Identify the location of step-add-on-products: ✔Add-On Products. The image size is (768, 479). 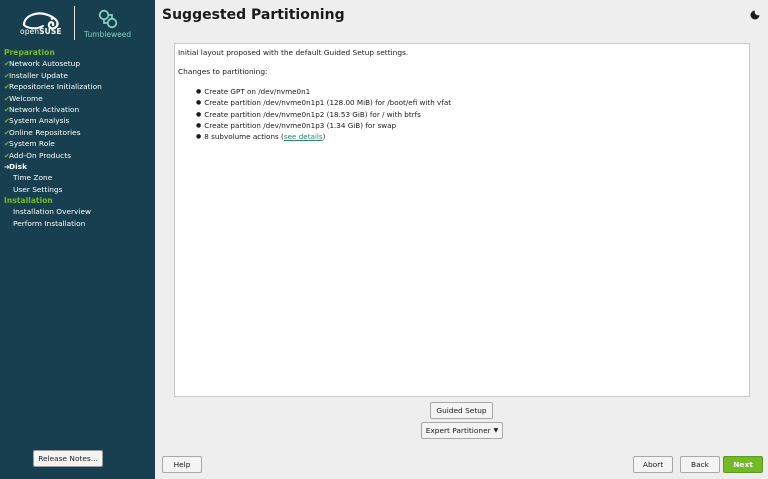
(77, 155).